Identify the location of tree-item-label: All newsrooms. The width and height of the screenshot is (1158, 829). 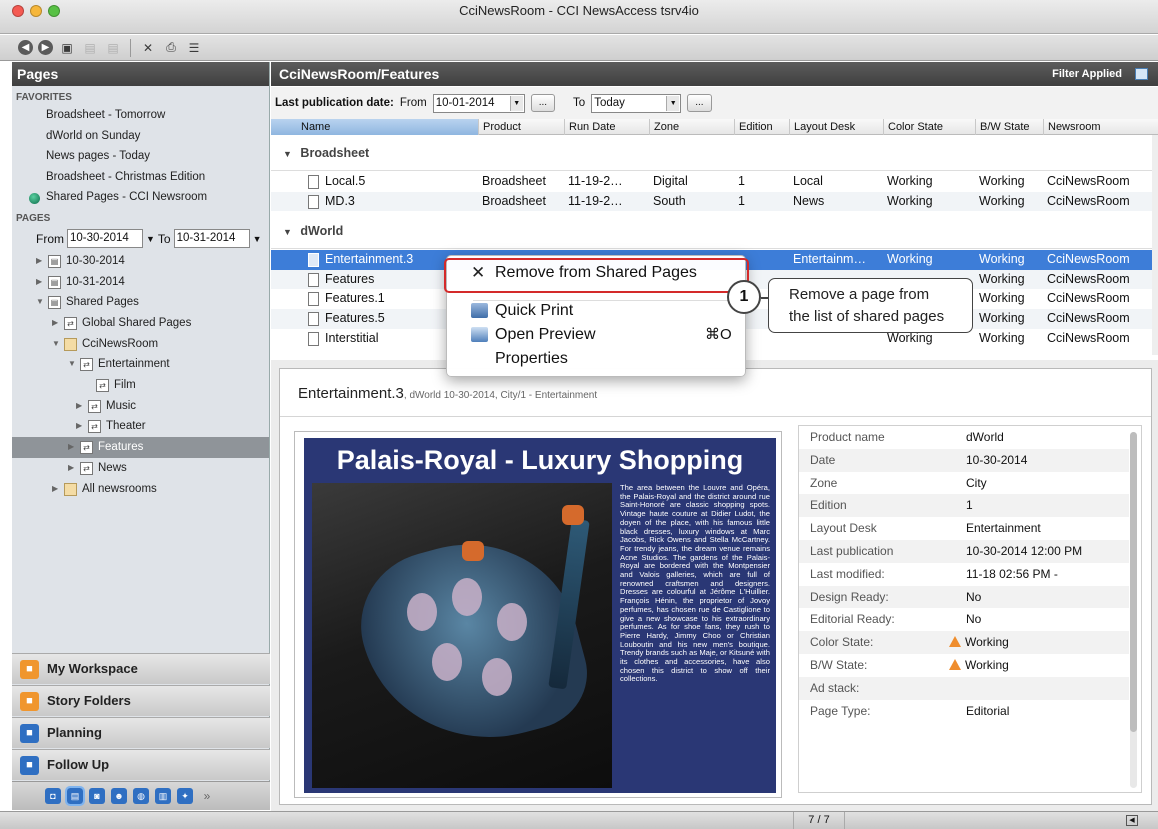
(119, 488).